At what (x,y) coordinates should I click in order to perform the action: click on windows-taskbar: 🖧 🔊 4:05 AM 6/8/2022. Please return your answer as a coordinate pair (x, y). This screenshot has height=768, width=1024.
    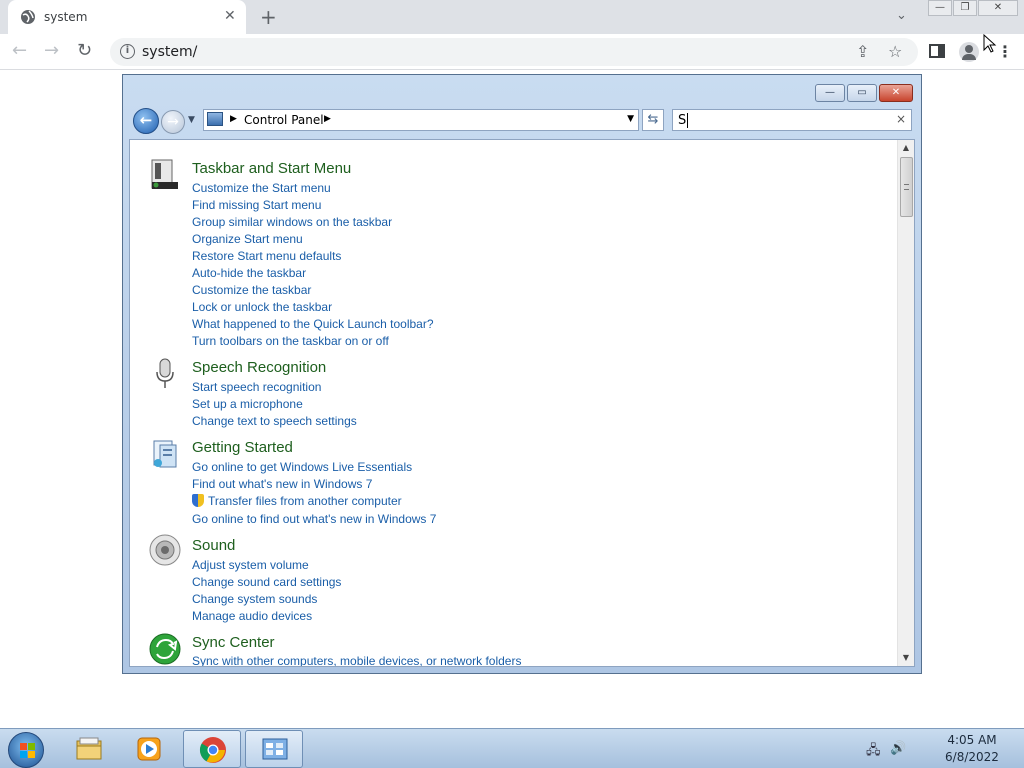
    Looking at the image, I should click on (512, 748).